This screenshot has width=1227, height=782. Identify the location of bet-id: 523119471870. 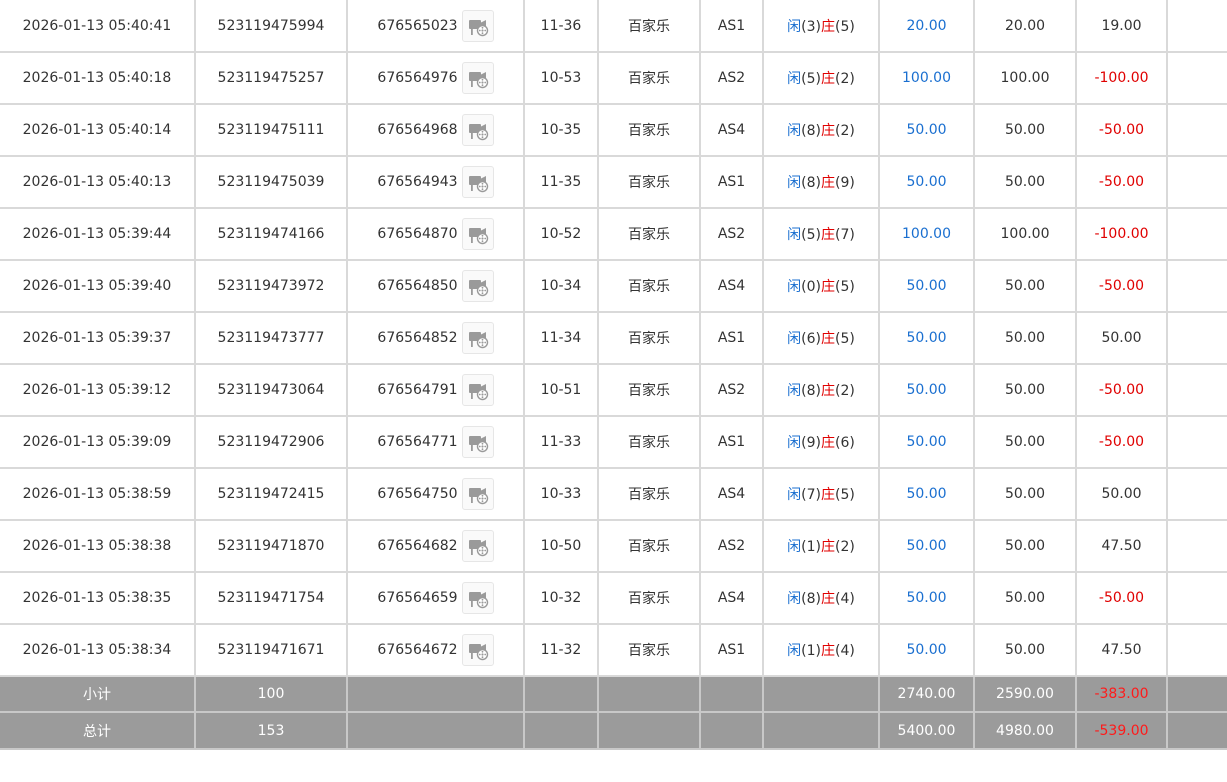
(271, 546).